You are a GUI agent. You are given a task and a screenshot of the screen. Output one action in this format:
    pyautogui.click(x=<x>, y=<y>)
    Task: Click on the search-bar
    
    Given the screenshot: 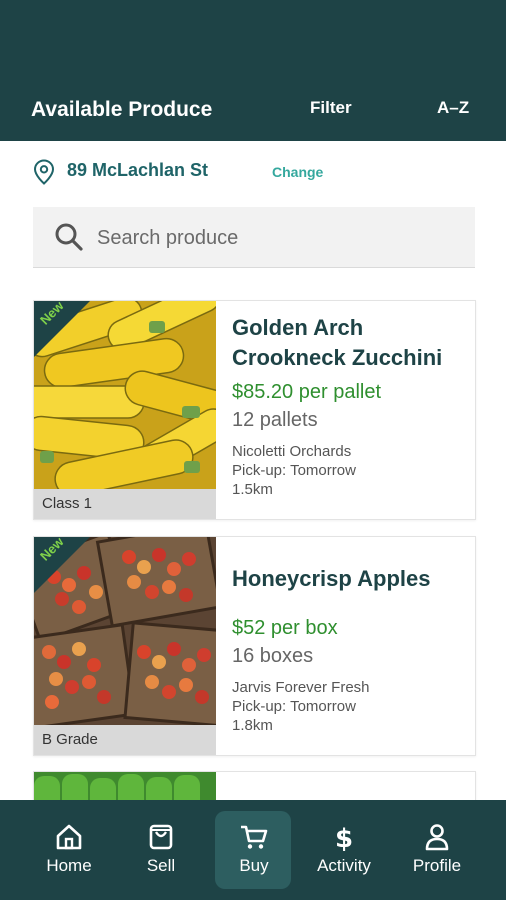 What is the action you would take?
    pyautogui.click(x=254, y=237)
    